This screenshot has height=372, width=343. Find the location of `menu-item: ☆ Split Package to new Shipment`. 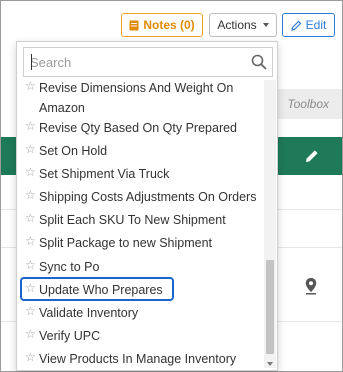

menu-item: ☆ Split Package to new Shipment is located at coordinates (143, 243).